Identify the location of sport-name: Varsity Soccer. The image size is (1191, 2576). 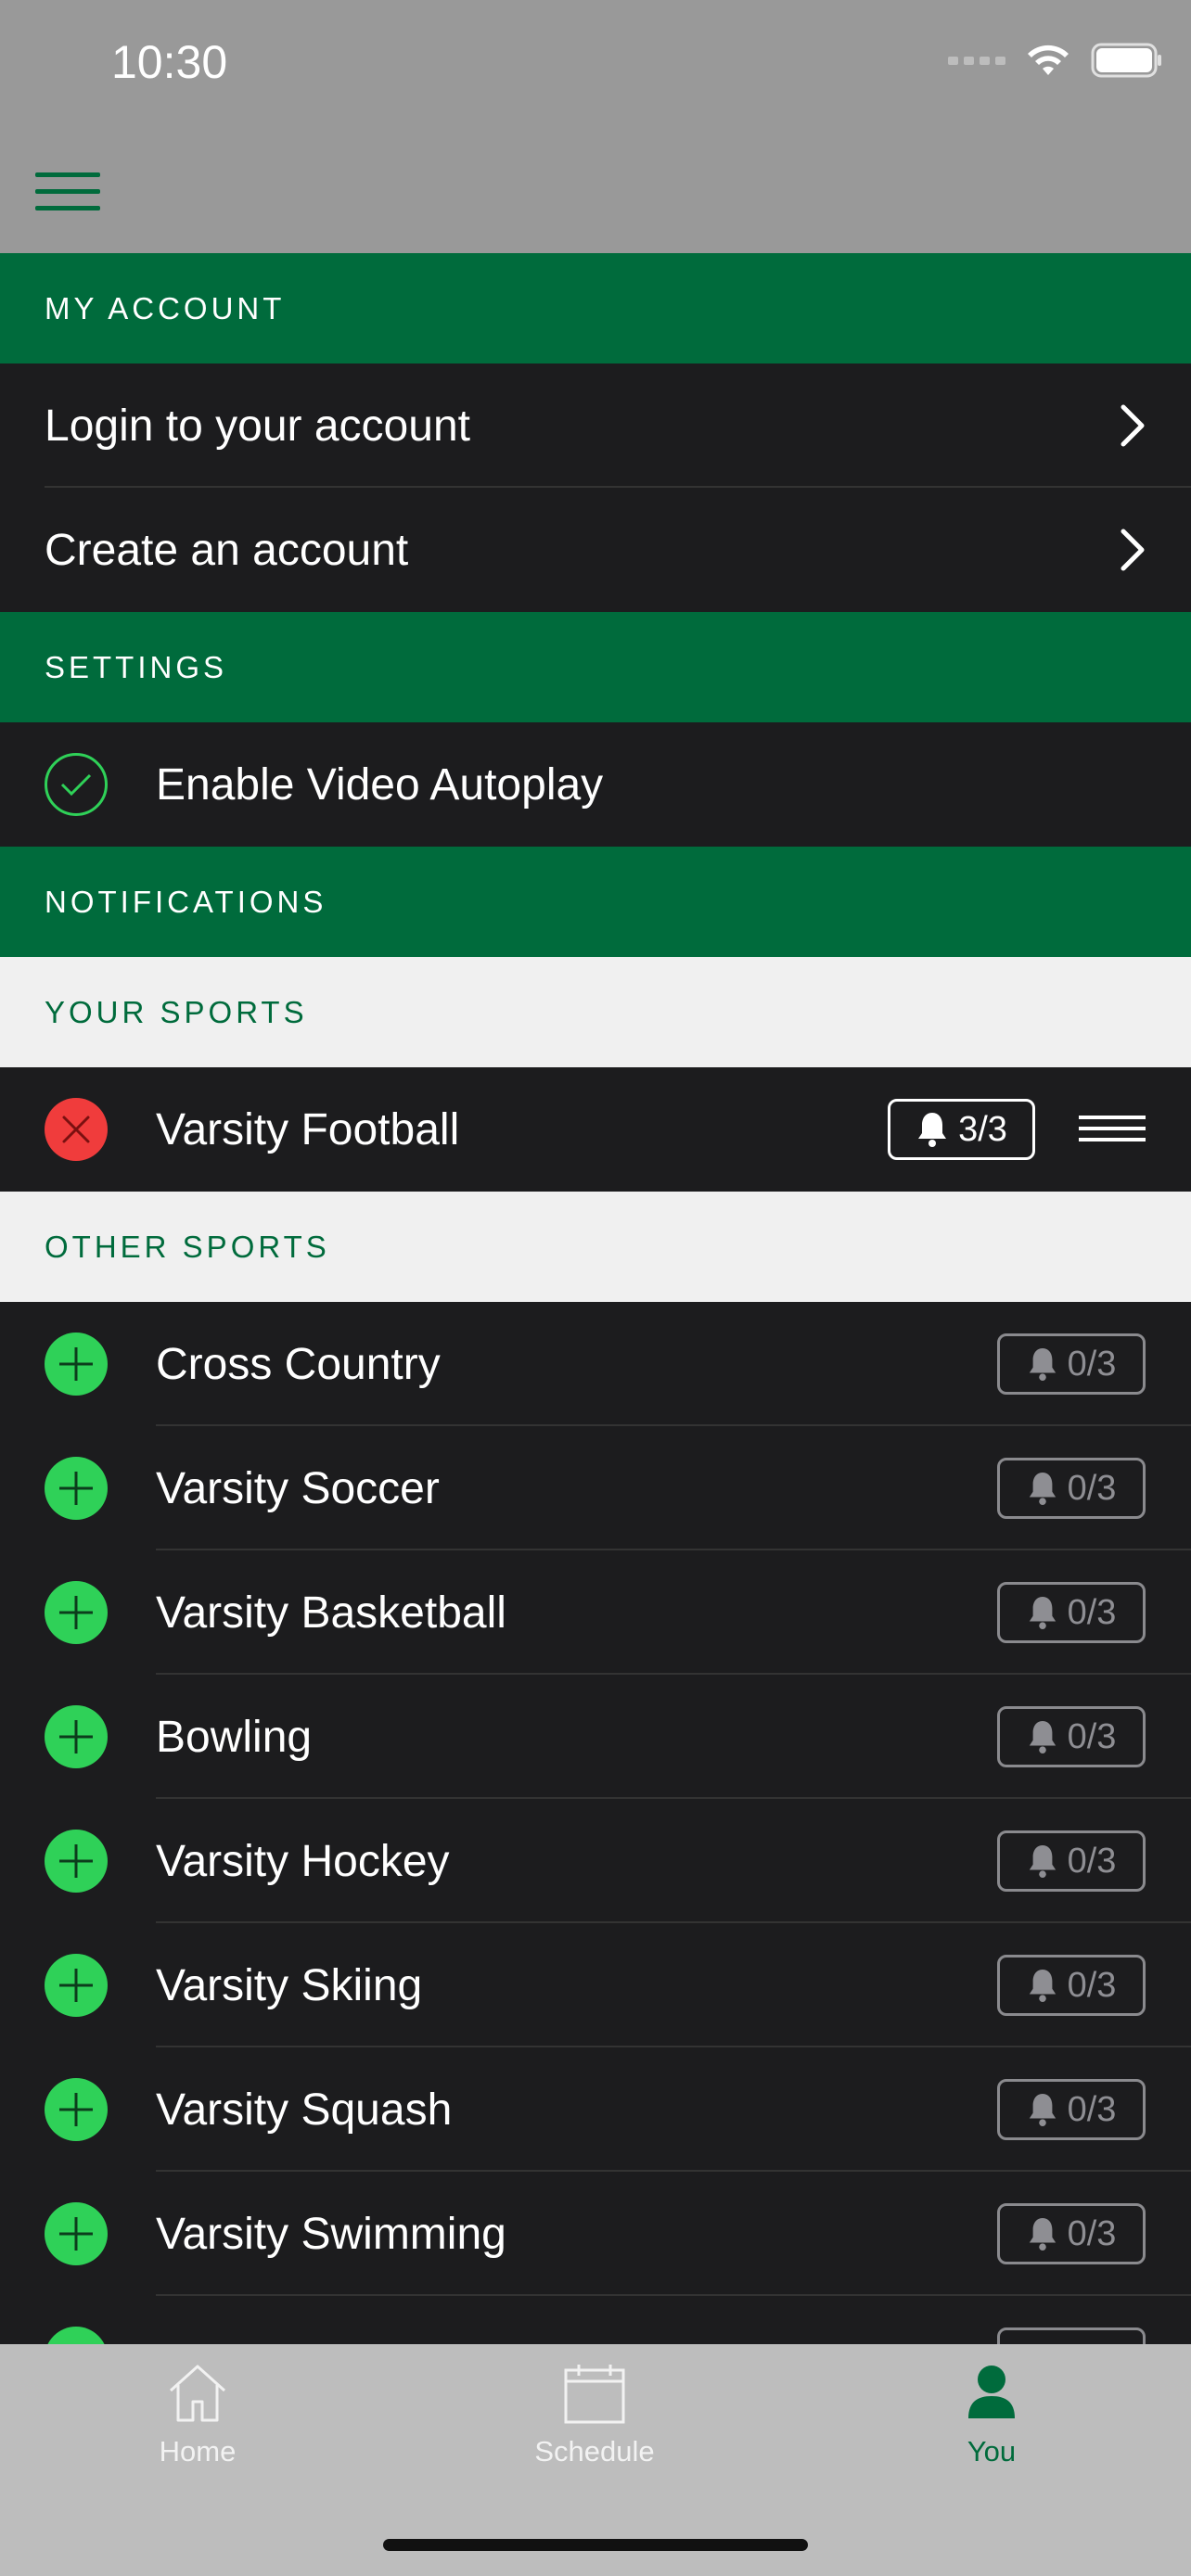
(298, 1488).